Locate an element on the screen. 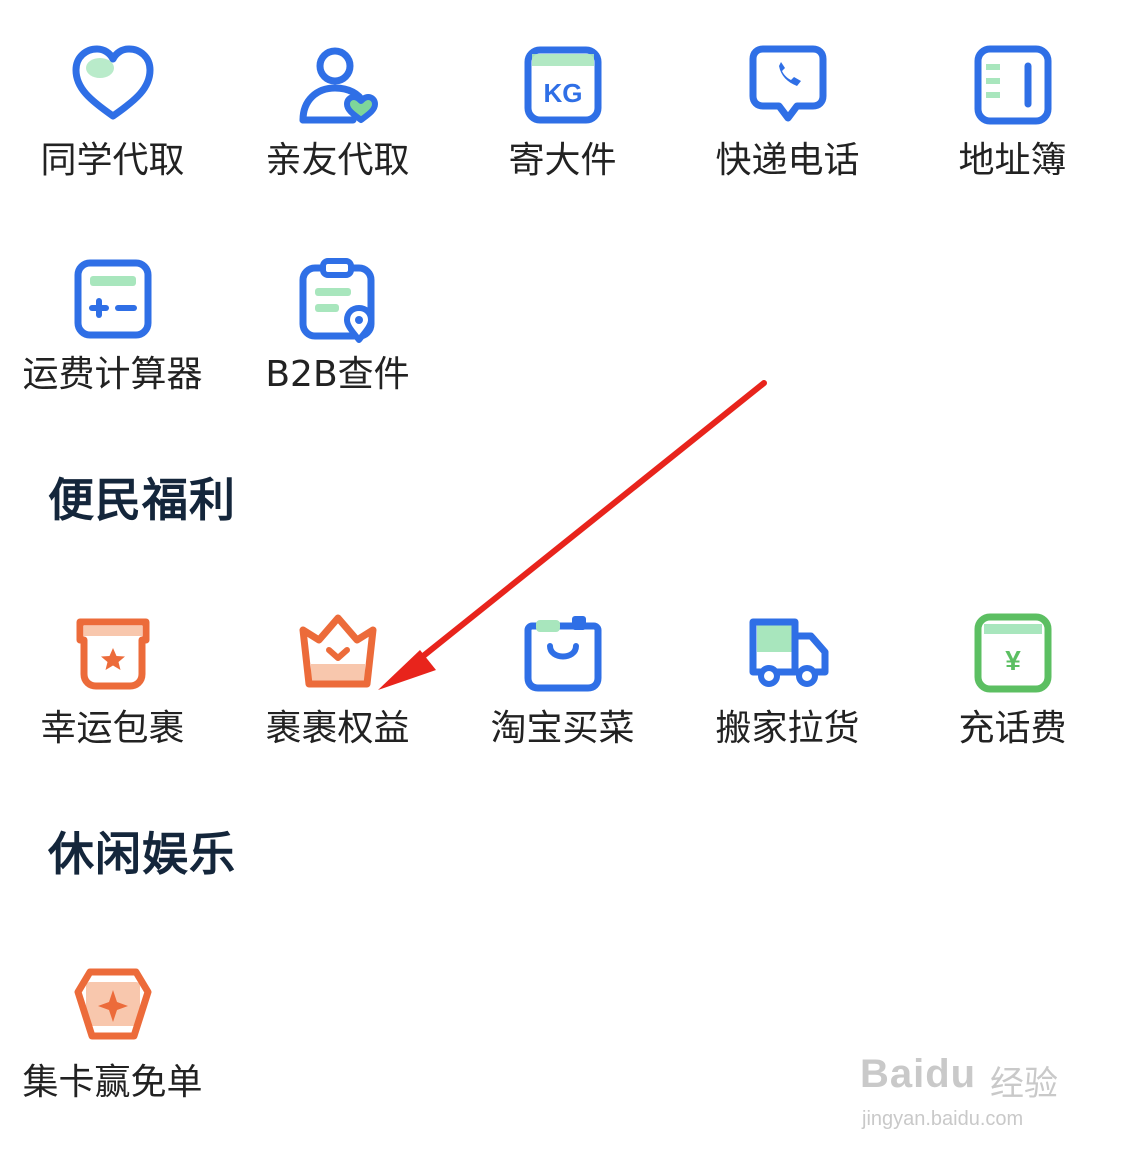  tile-label: 地址簿 is located at coordinates (1012, 160).